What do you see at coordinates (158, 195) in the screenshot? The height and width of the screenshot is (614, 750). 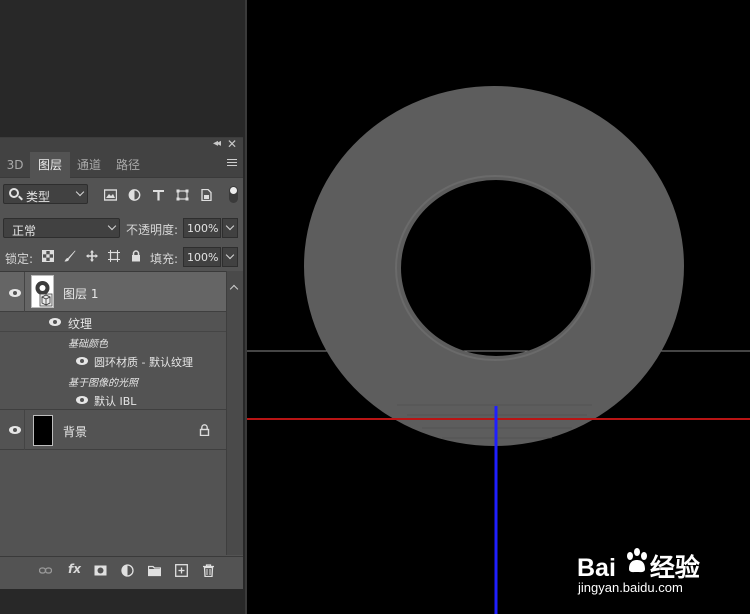 I see `type-filter-icon` at bounding box center [158, 195].